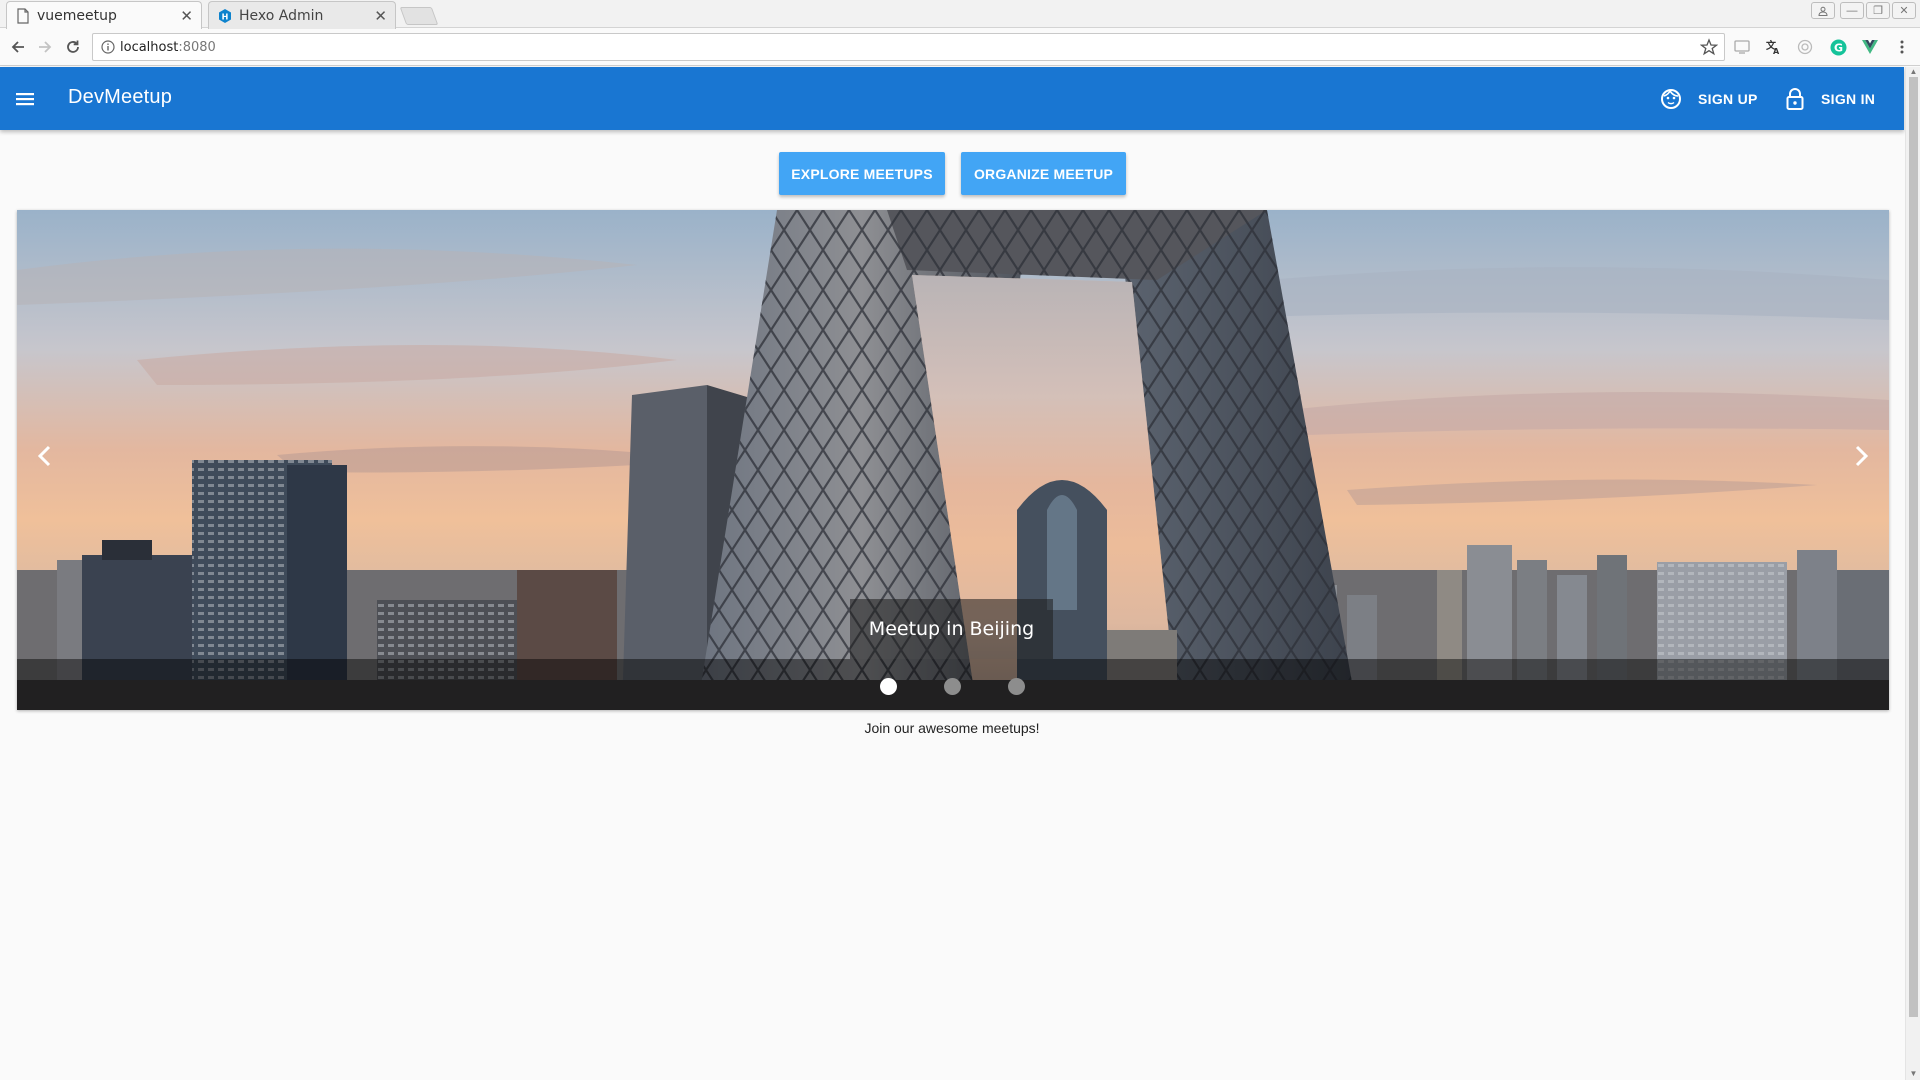 This screenshot has height=1080, width=1920. What do you see at coordinates (120, 97) in the screenshot?
I see `app-title: DevMeetup` at bounding box center [120, 97].